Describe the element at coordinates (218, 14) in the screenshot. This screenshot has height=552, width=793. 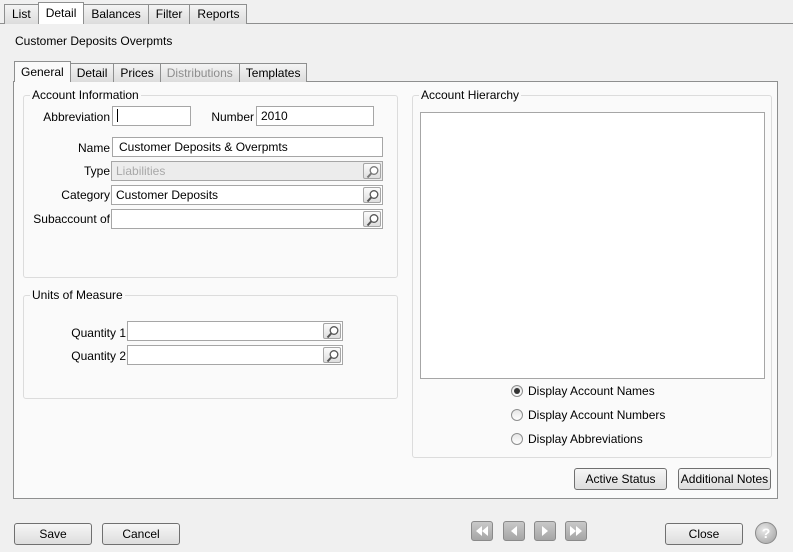
I see `tab-reports: Reports` at that location.